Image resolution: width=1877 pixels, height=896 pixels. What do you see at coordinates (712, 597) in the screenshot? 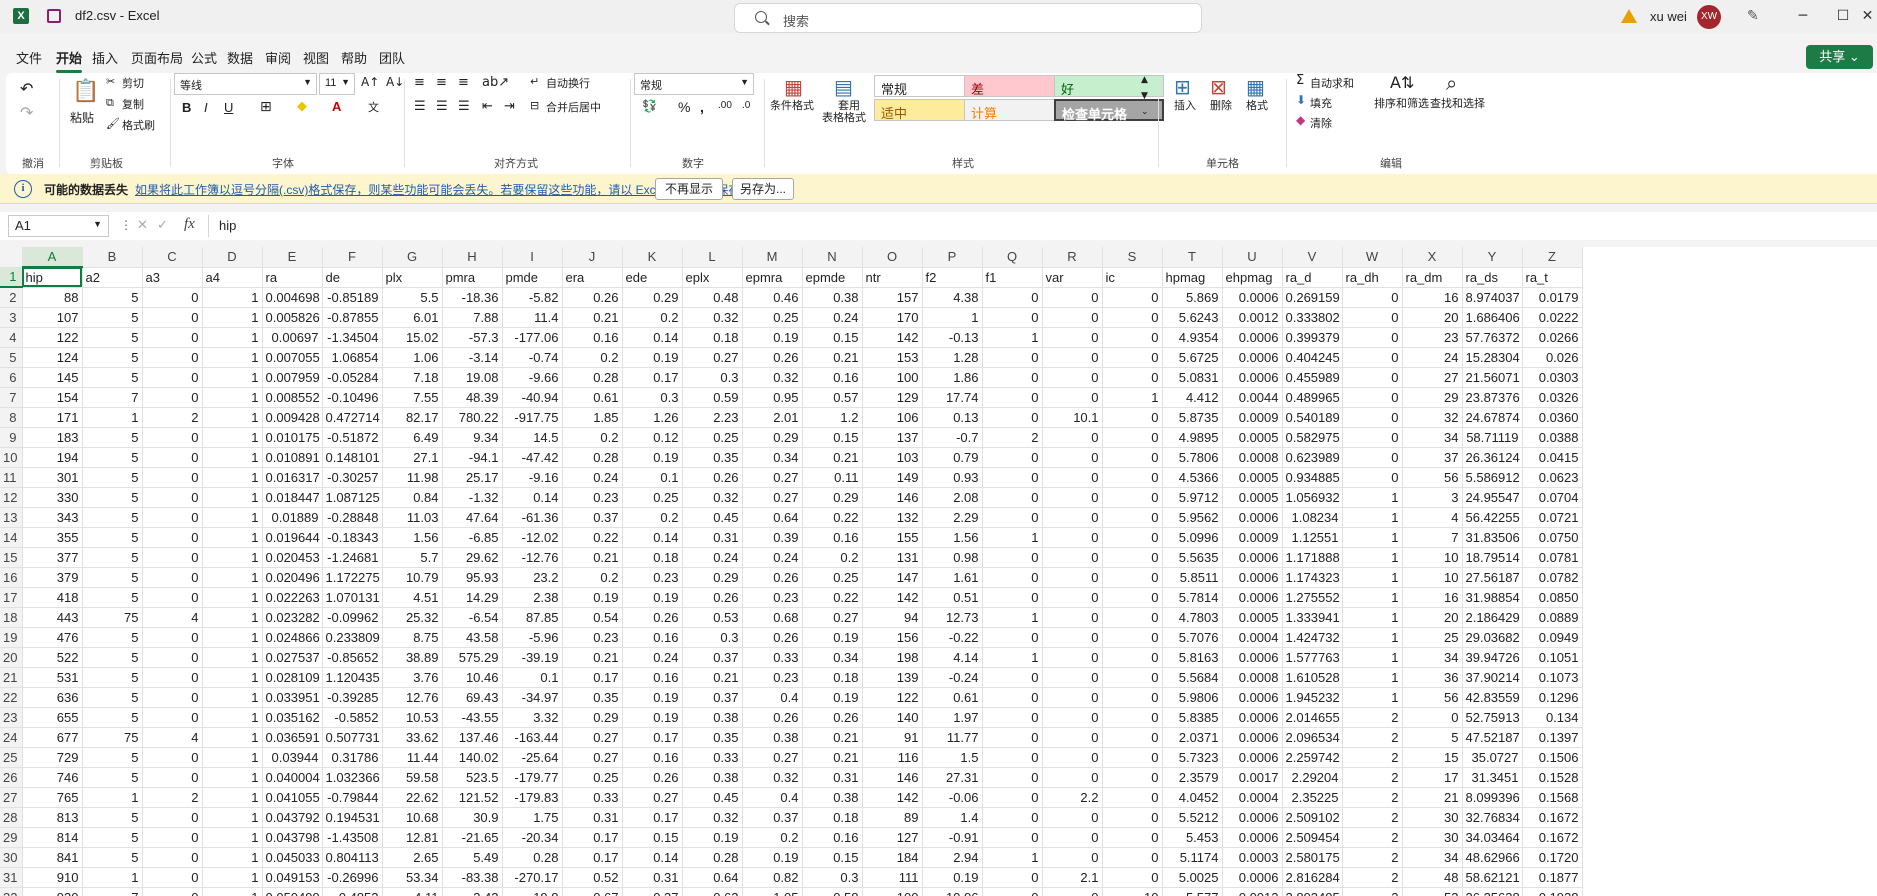
I see `table-cell: 0.26` at bounding box center [712, 597].